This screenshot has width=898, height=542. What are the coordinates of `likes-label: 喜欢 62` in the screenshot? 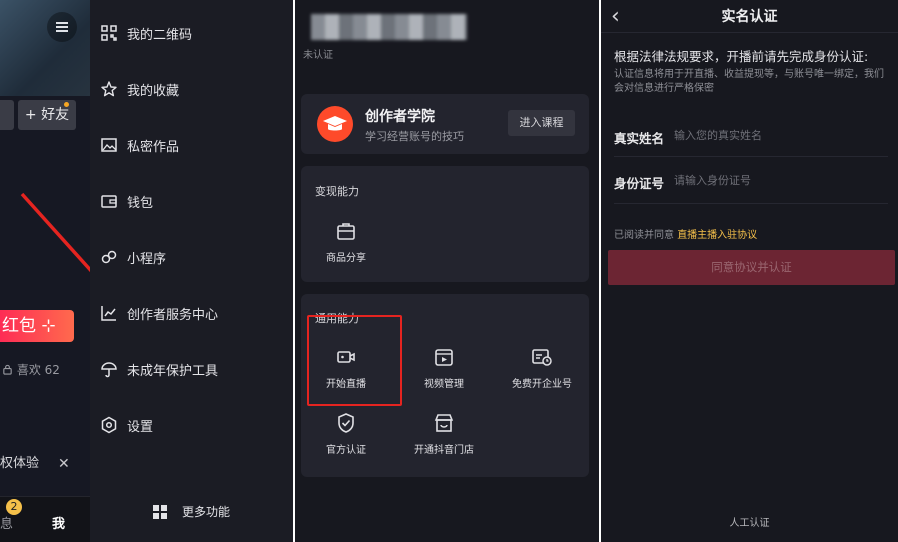 It's located at (38, 370).